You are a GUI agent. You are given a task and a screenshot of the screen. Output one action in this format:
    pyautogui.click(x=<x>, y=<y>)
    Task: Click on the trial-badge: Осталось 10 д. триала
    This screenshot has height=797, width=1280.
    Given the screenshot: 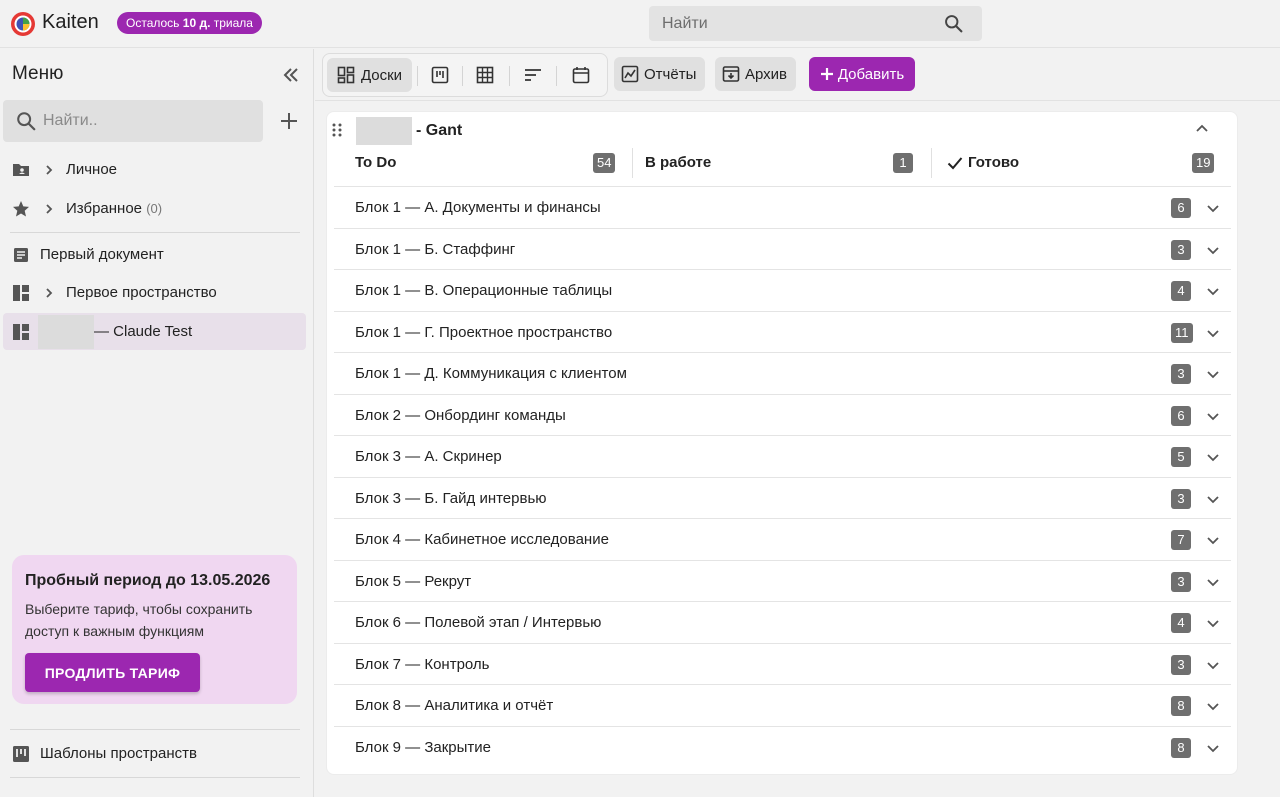 What is the action you would take?
    pyautogui.click(x=189, y=23)
    